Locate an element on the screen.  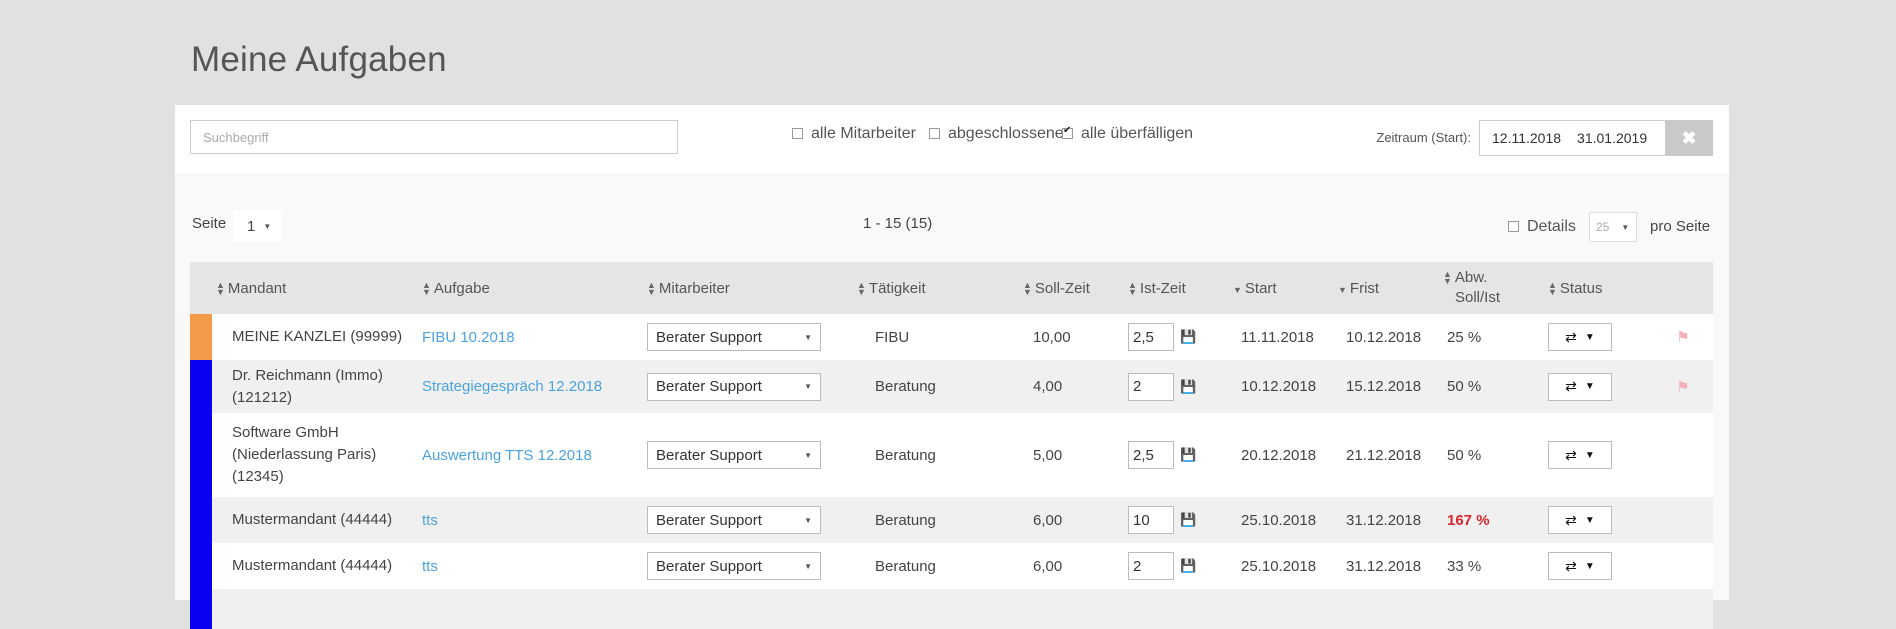
result-range: 1 - 15 (15) is located at coordinates (898, 223).